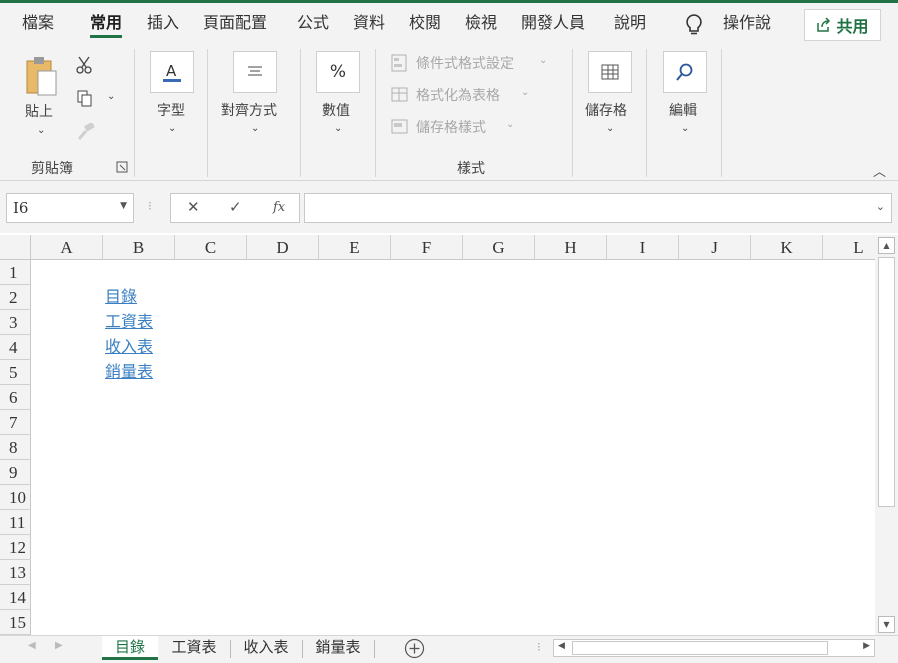  I want to click on share-button: 共用, so click(842, 25).